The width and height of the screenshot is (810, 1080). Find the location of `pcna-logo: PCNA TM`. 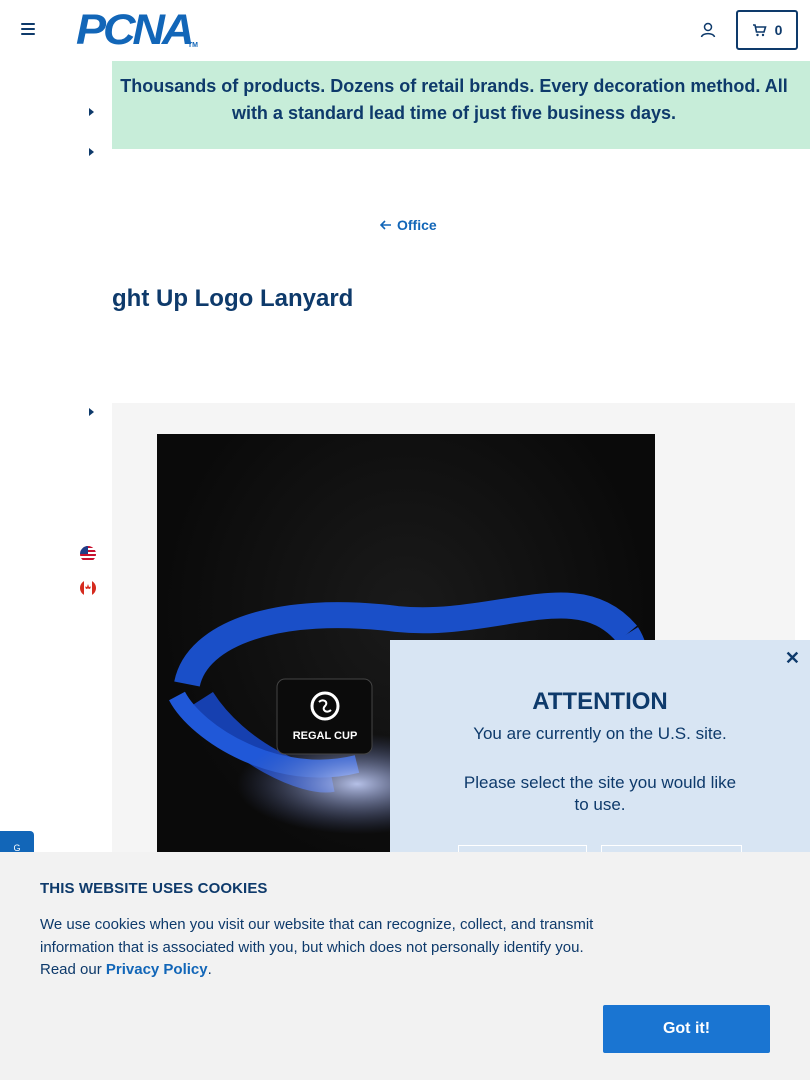

pcna-logo: PCNA TM is located at coordinates (137, 30).